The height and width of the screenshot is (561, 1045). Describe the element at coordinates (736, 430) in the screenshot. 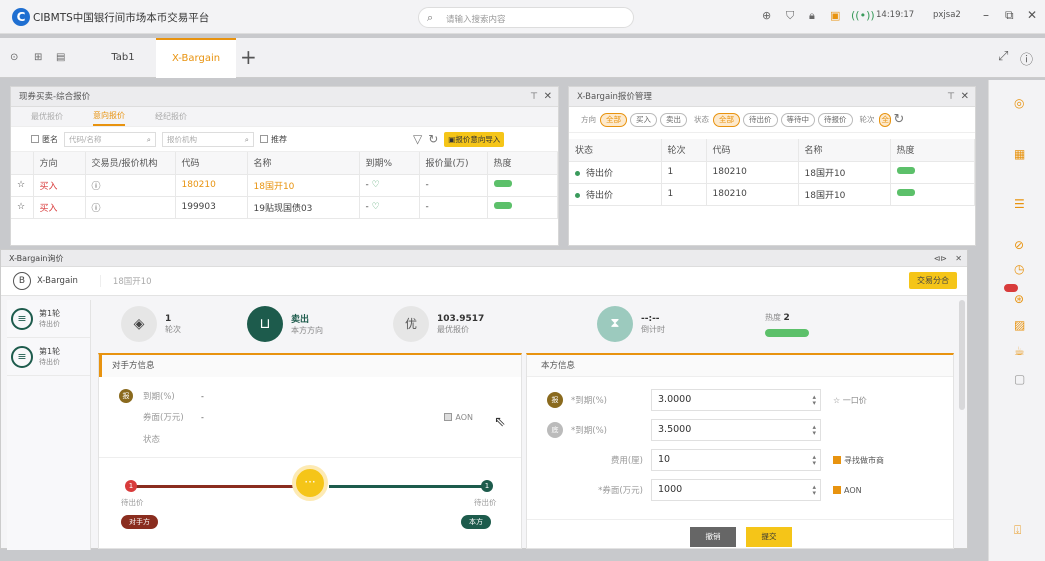

I see `floor-yield-input: 3.5000 ▴ ▾` at that location.